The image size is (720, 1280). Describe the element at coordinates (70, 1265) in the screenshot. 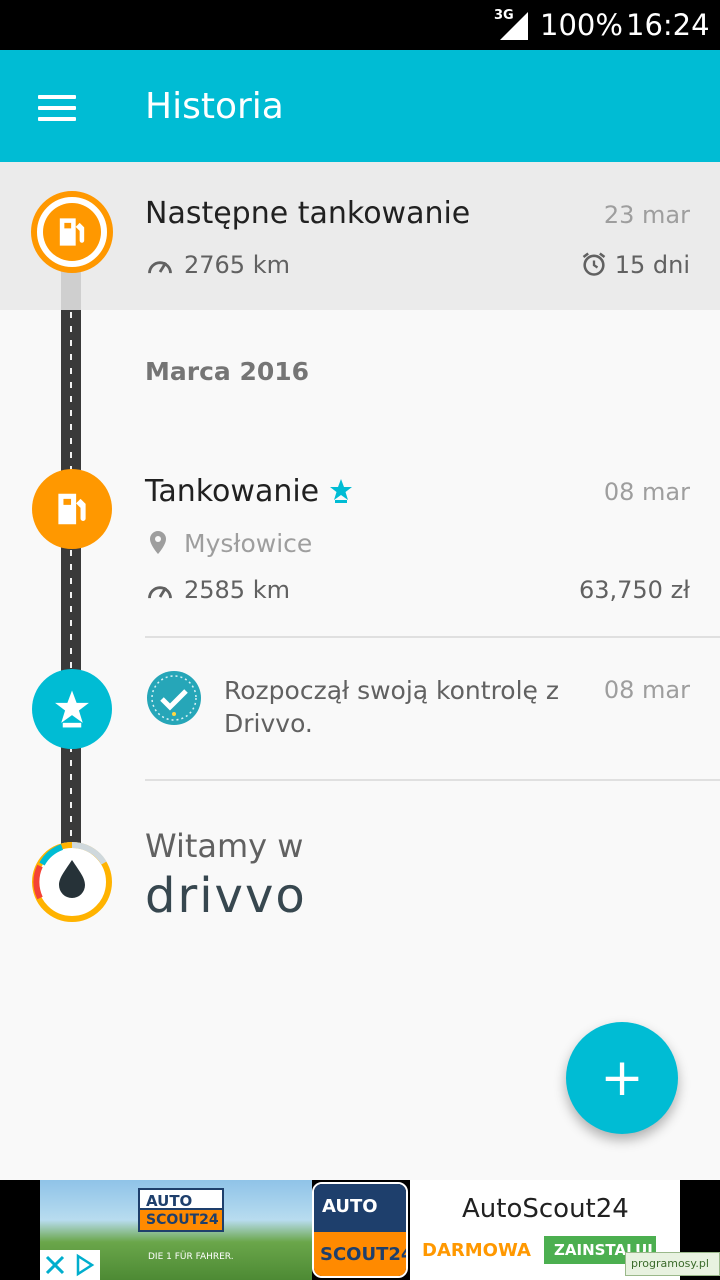

I see `ad-close-icon` at that location.